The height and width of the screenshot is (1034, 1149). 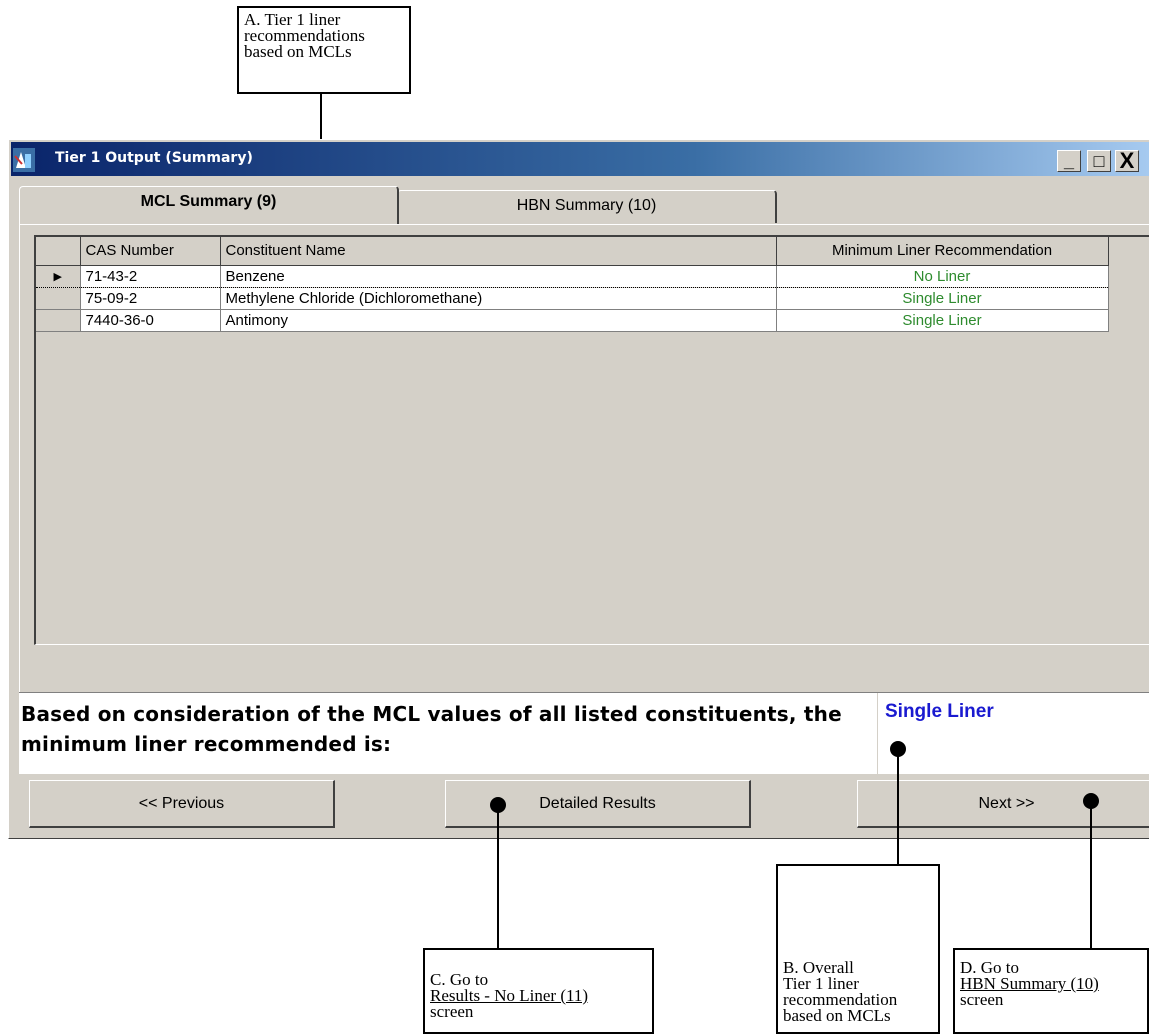 What do you see at coordinates (1006, 803) in the screenshot?
I see `next-button-label: Next >>` at bounding box center [1006, 803].